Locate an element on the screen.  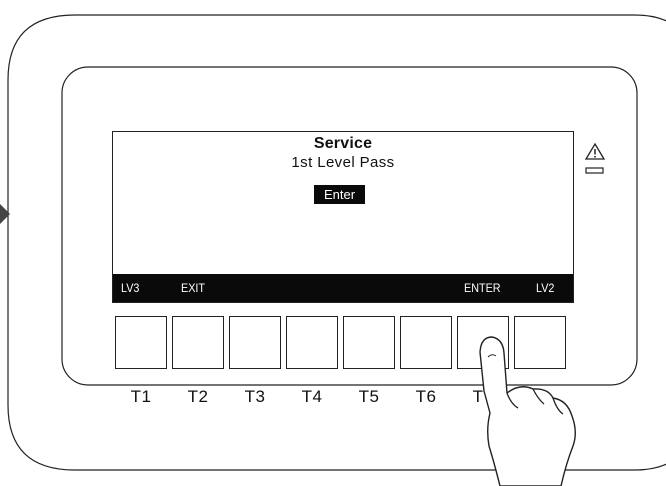
softkey-label-lv3: LV3 is located at coordinates (130, 288).